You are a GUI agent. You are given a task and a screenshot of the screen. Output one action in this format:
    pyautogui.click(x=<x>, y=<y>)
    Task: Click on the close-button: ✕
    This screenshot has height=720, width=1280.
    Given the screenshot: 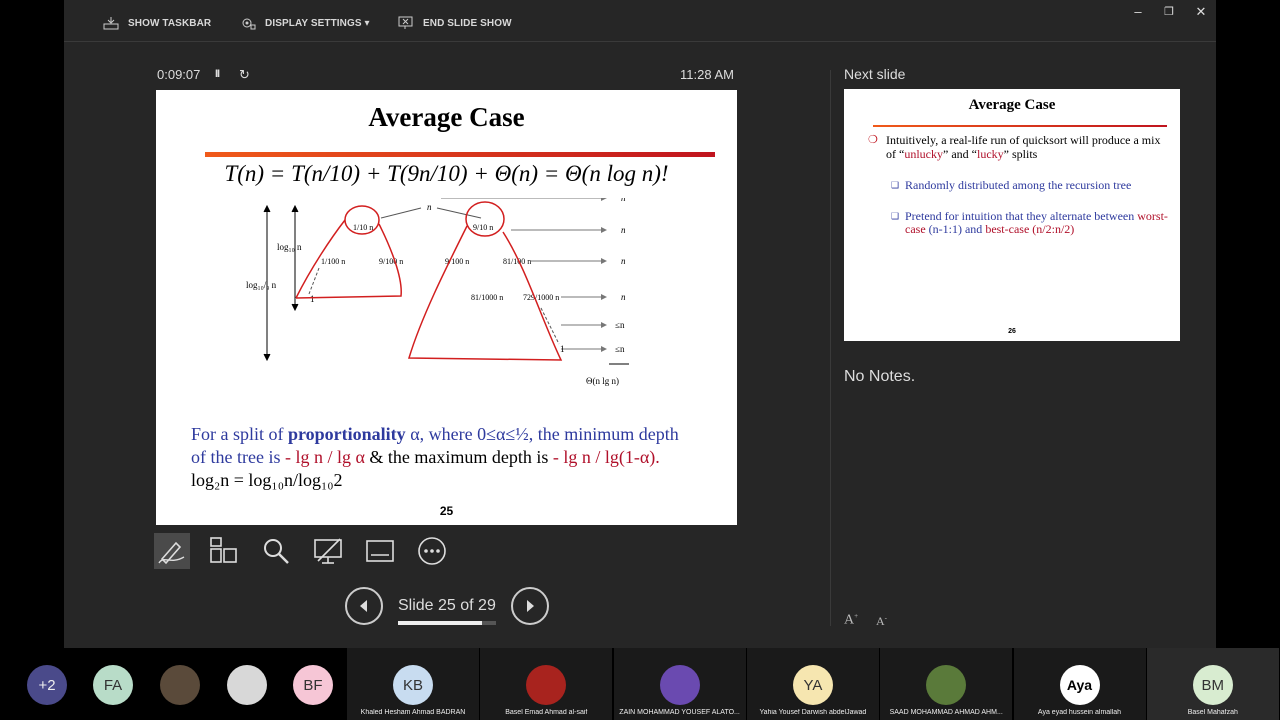 What is the action you would take?
    pyautogui.click(x=1201, y=12)
    